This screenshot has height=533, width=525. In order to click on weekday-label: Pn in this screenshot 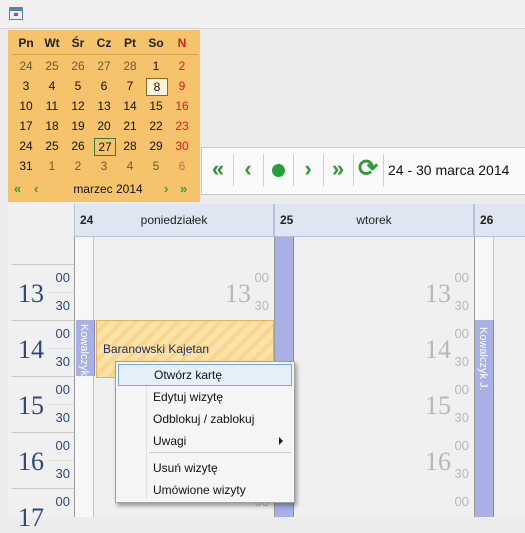, I will do `click(26, 43)`.